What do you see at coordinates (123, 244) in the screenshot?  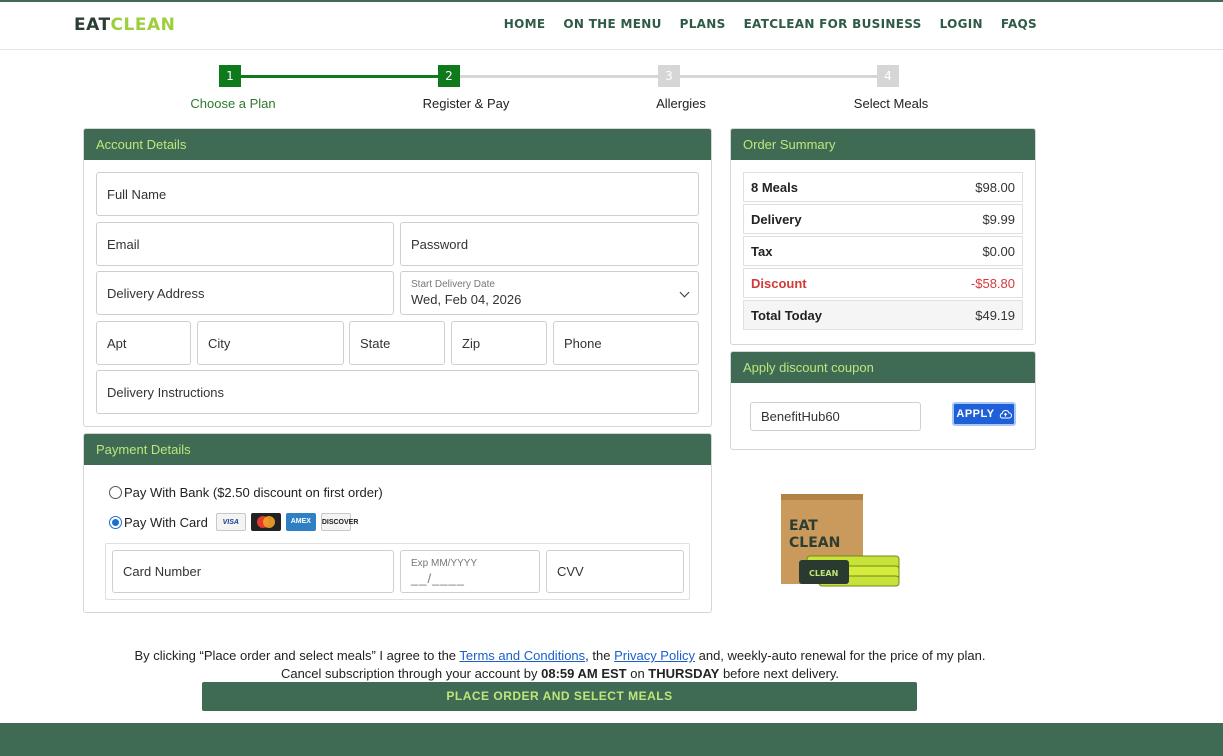 I see `email-placeholder: Email` at bounding box center [123, 244].